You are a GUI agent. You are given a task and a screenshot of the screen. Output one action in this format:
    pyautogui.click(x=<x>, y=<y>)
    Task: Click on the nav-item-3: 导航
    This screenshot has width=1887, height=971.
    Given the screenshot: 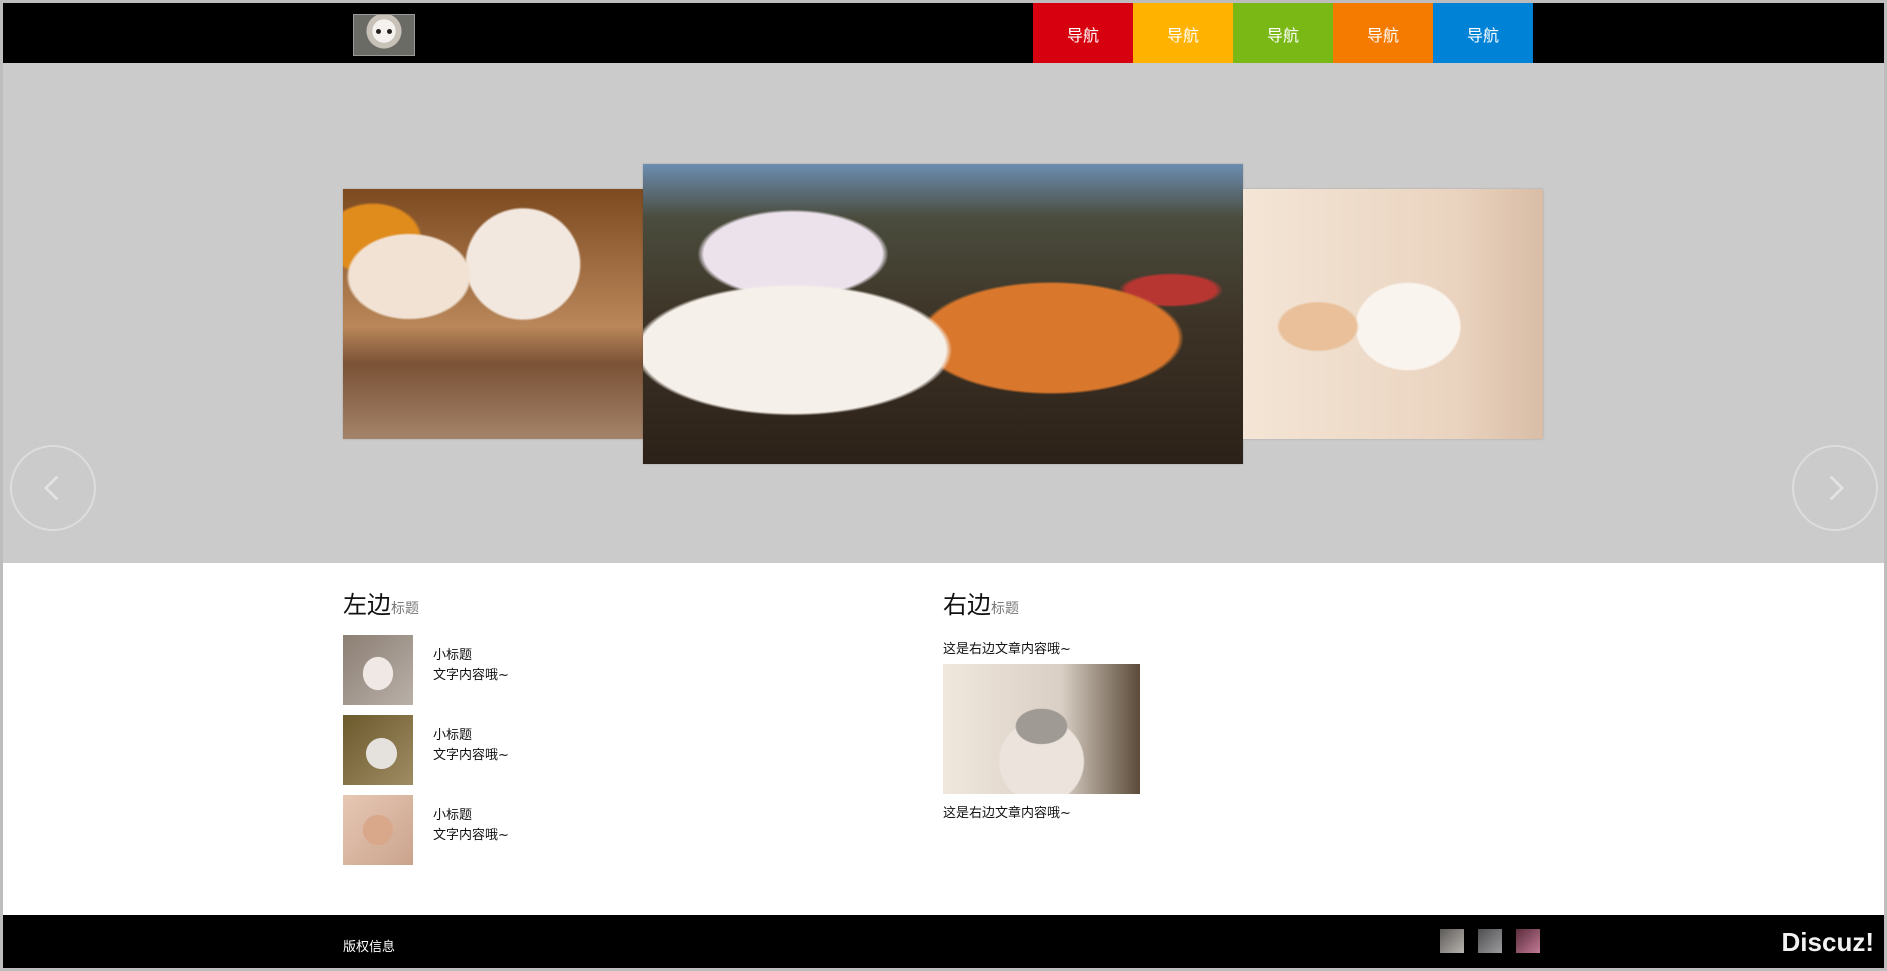 What is the action you would take?
    pyautogui.click(x=1283, y=34)
    